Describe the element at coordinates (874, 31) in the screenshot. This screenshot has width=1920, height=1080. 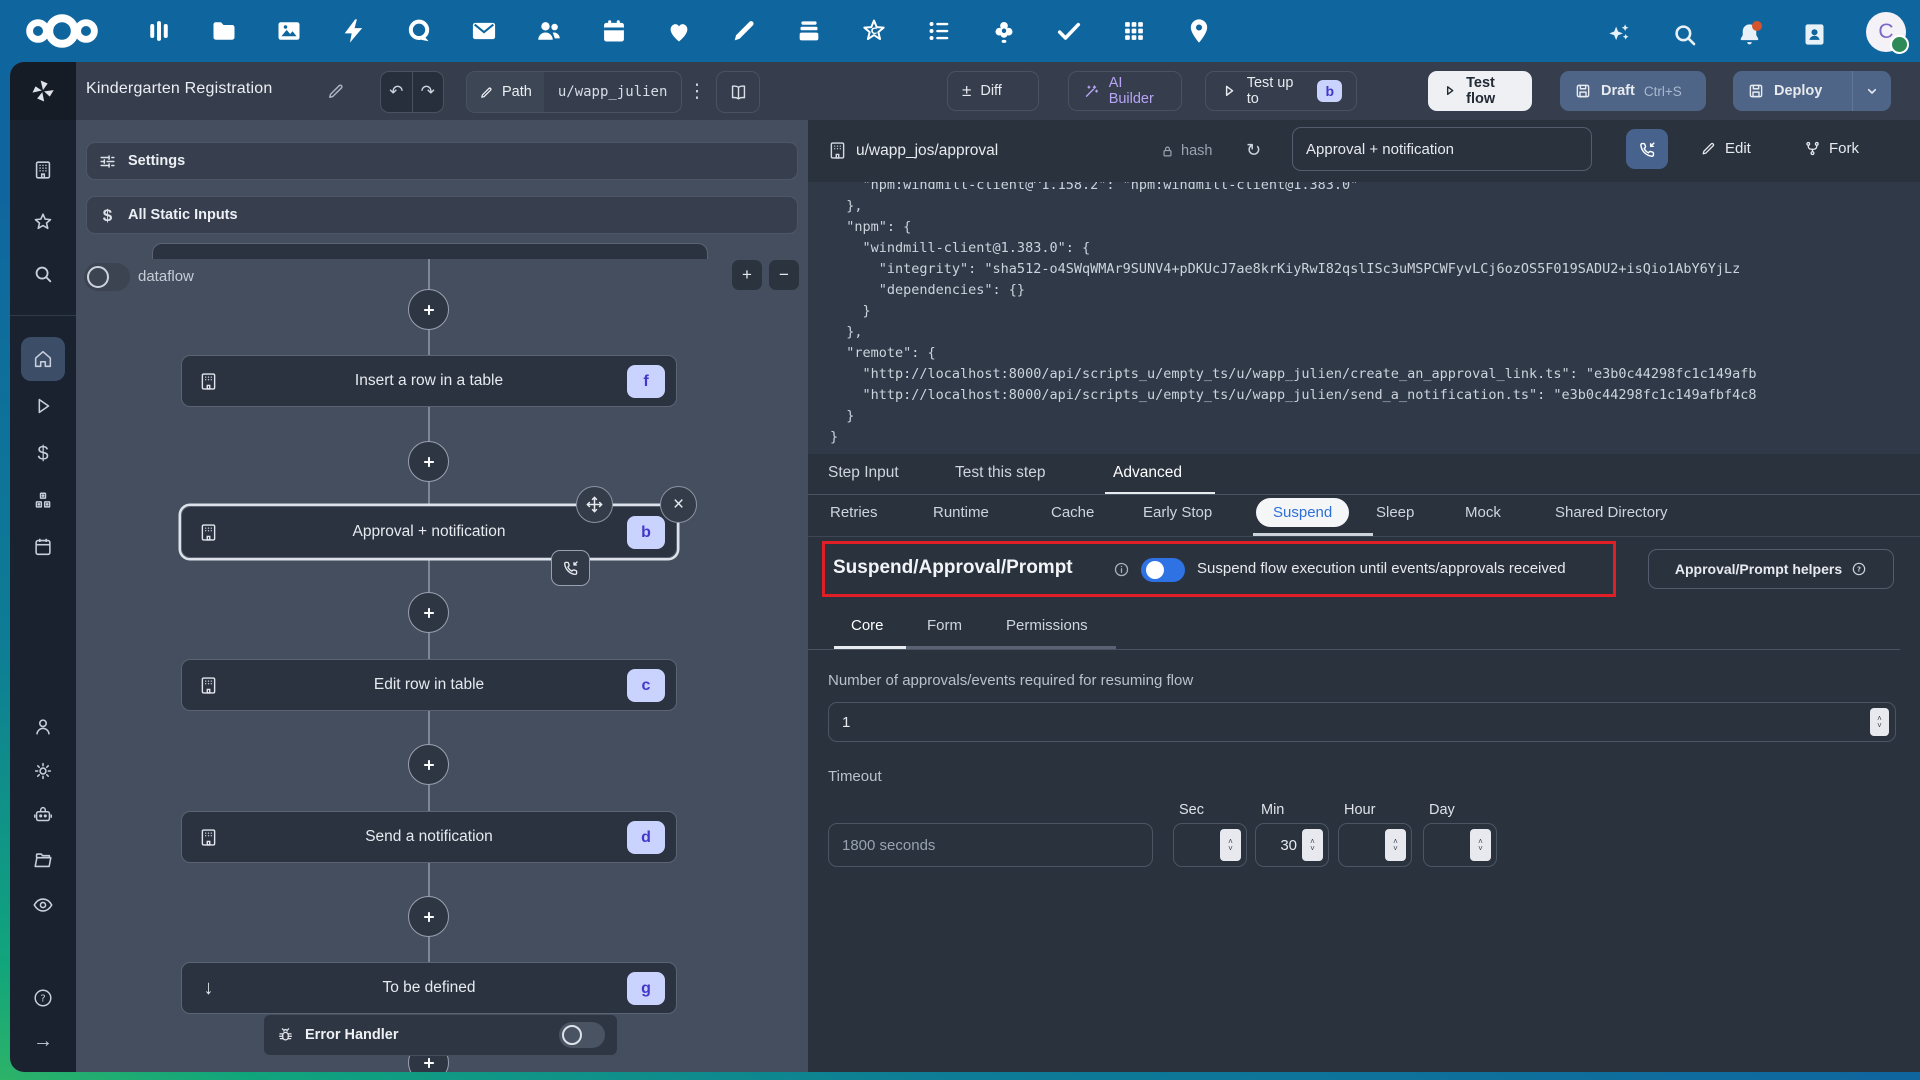
I see `collectives-icon: C` at that location.